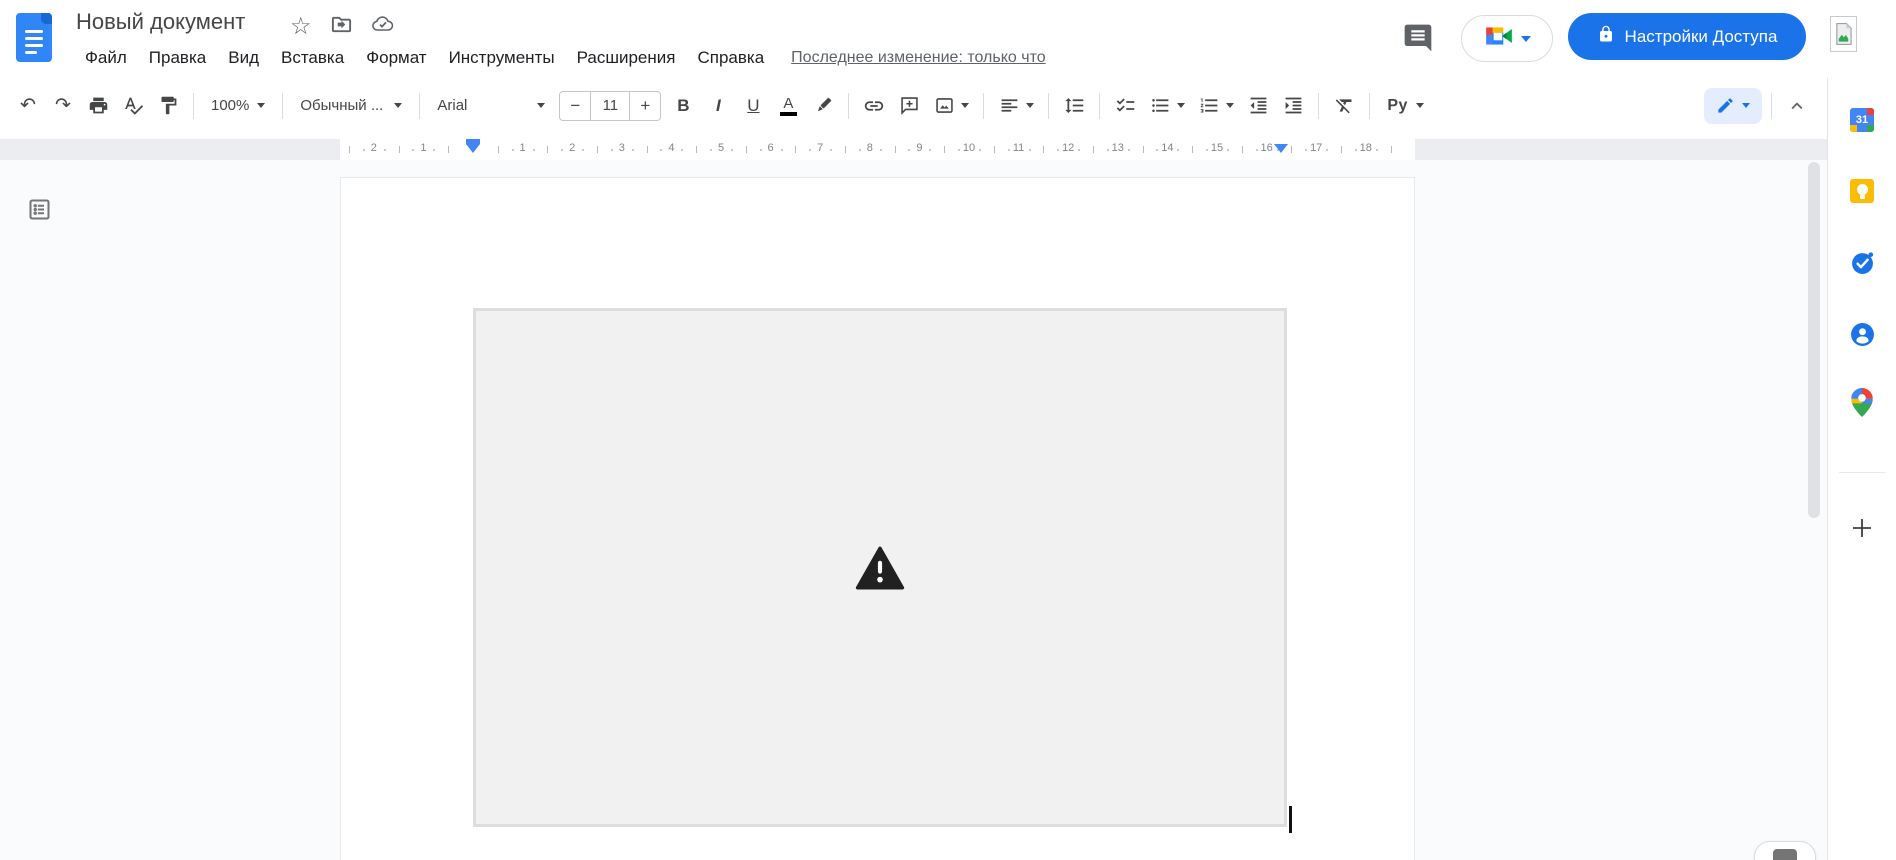 This screenshot has height=860, width=1896. Describe the element at coordinates (502, 58) in the screenshot. I see `menu-tools: Инструменты` at that location.